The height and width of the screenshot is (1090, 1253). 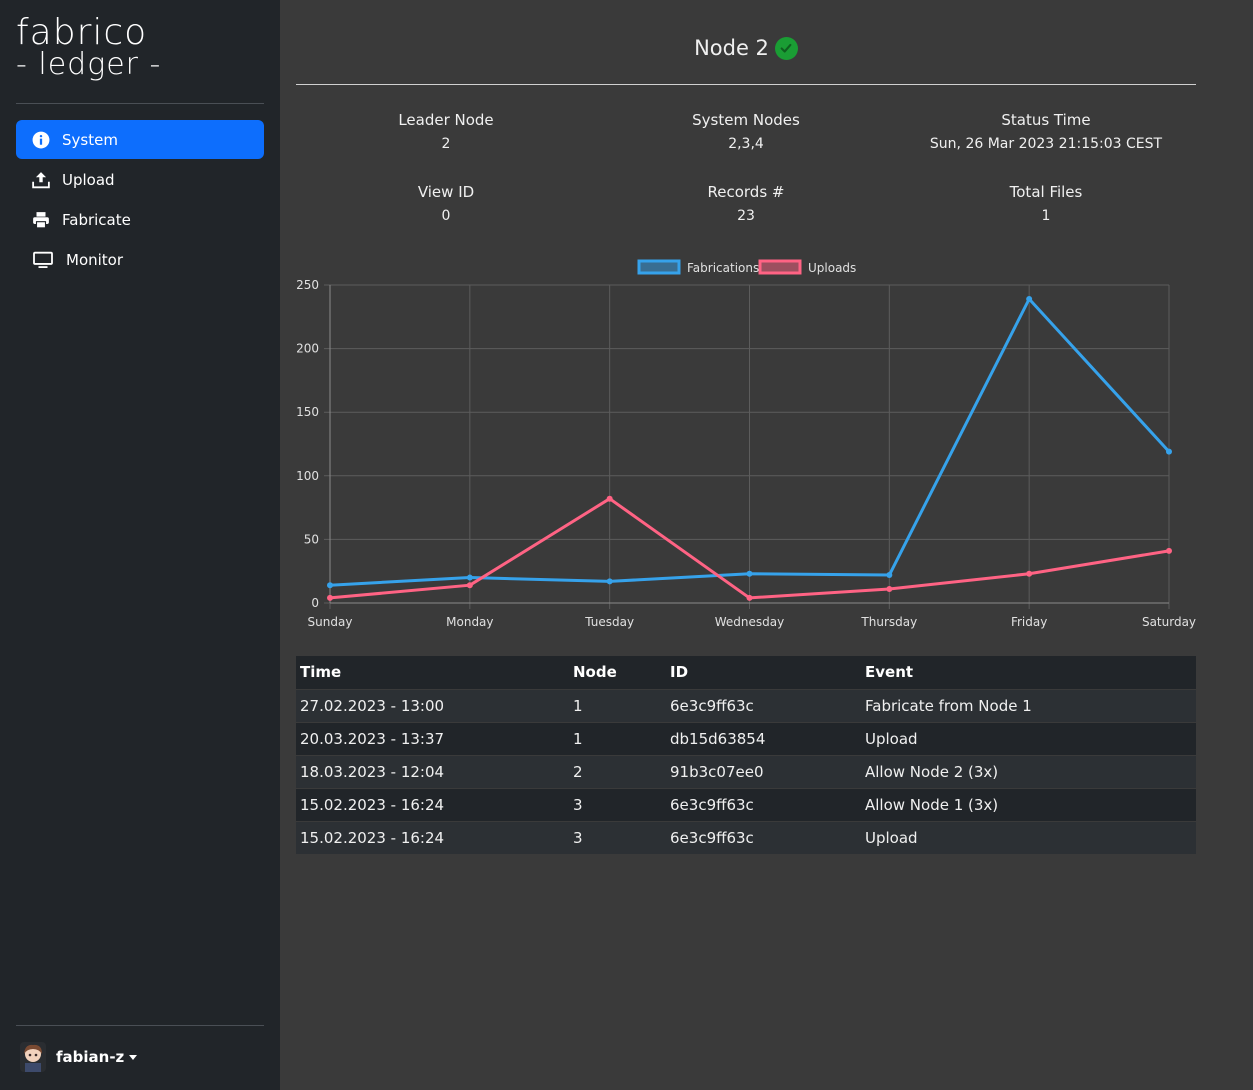 What do you see at coordinates (1046, 120) in the screenshot?
I see `stat-label: Status Time` at bounding box center [1046, 120].